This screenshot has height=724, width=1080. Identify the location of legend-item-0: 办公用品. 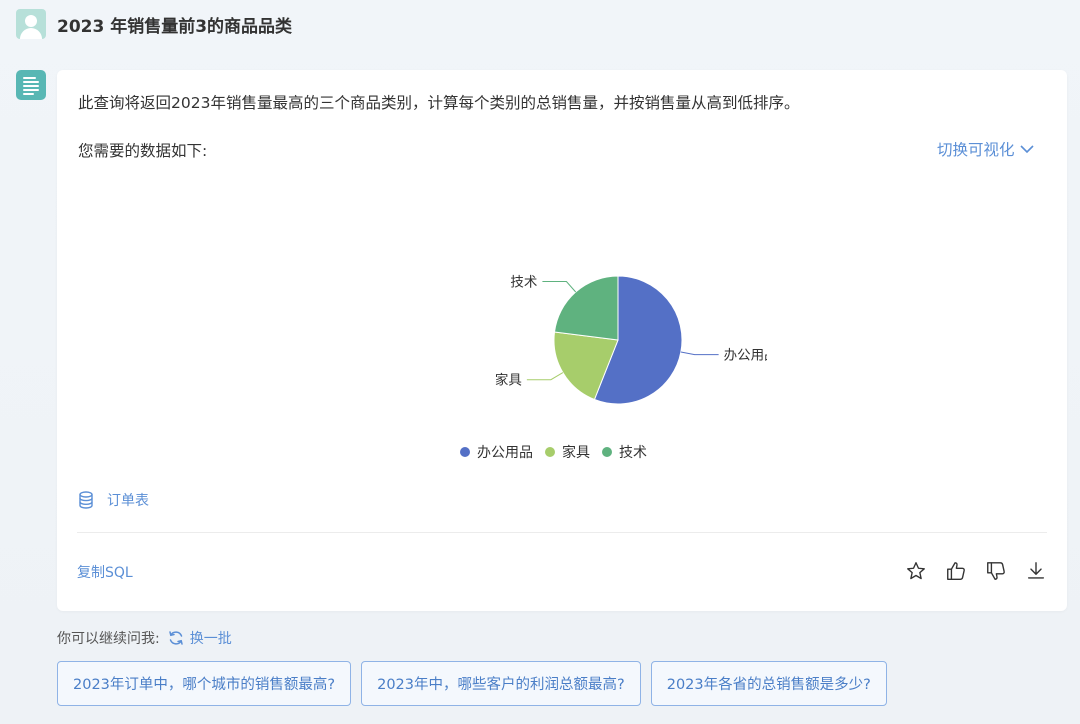
(496, 452).